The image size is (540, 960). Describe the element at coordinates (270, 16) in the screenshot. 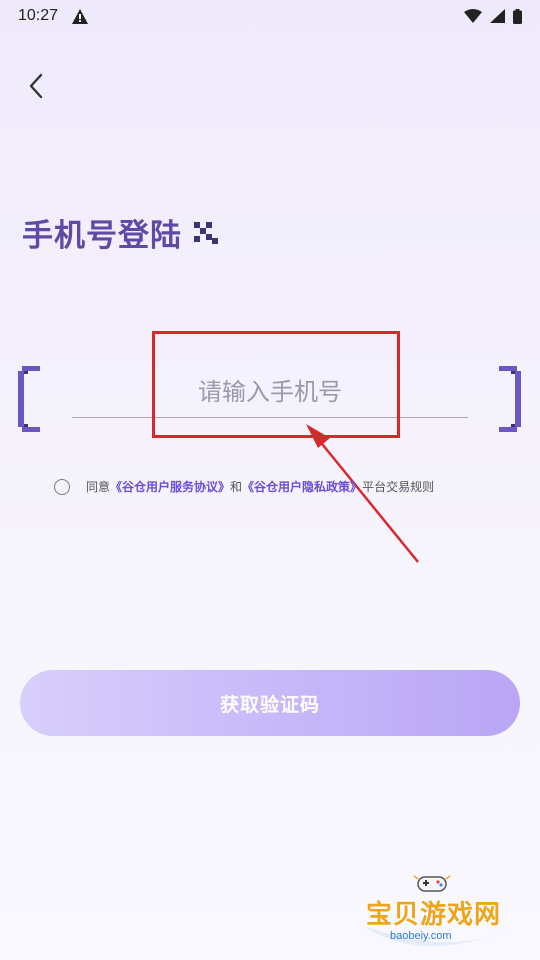

I see `status-bar: 10:27` at that location.